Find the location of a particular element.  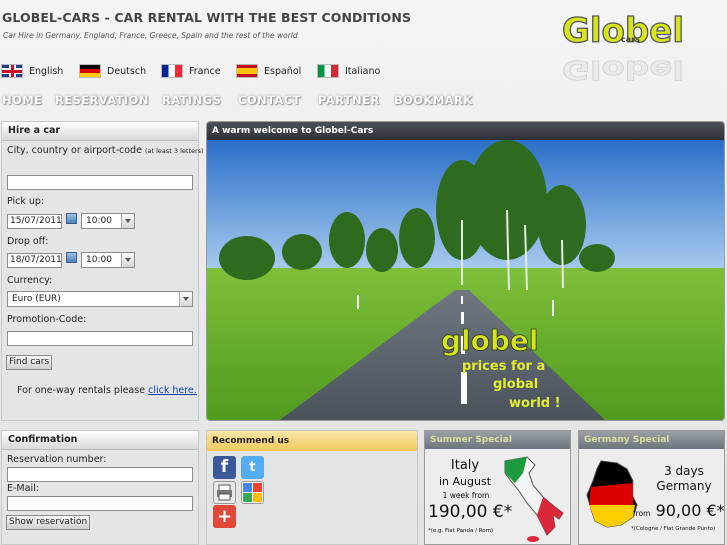

slogan-brand: globel is located at coordinates (490, 340).